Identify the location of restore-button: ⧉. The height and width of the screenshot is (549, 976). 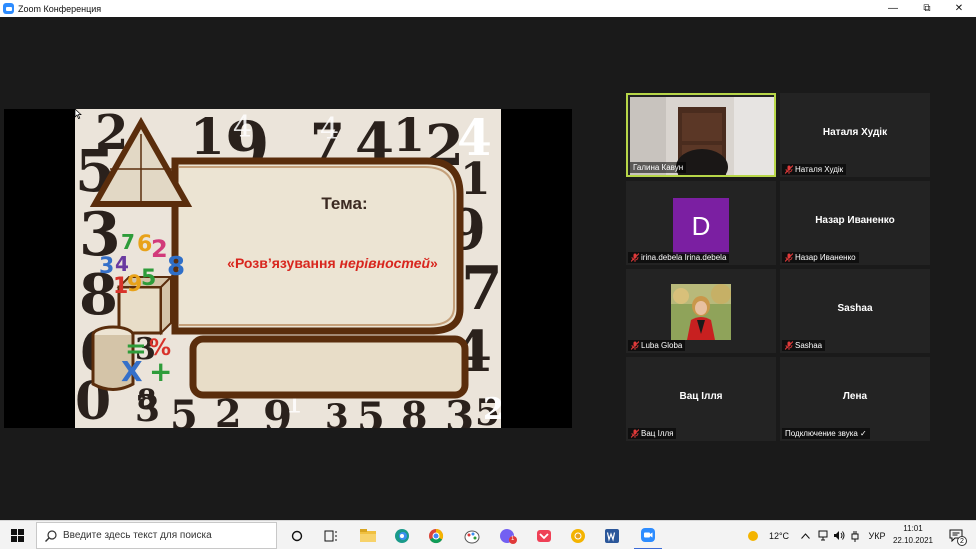
(927, 8).